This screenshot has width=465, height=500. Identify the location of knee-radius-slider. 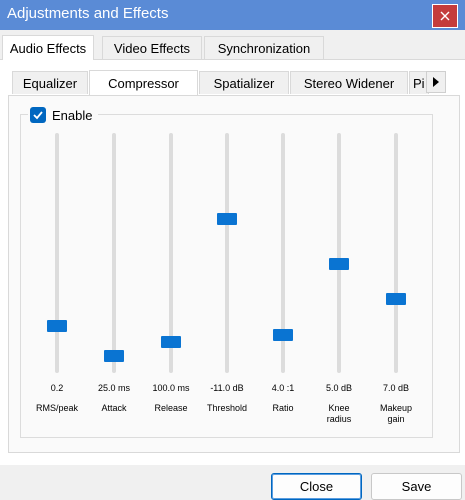
(339, 253).